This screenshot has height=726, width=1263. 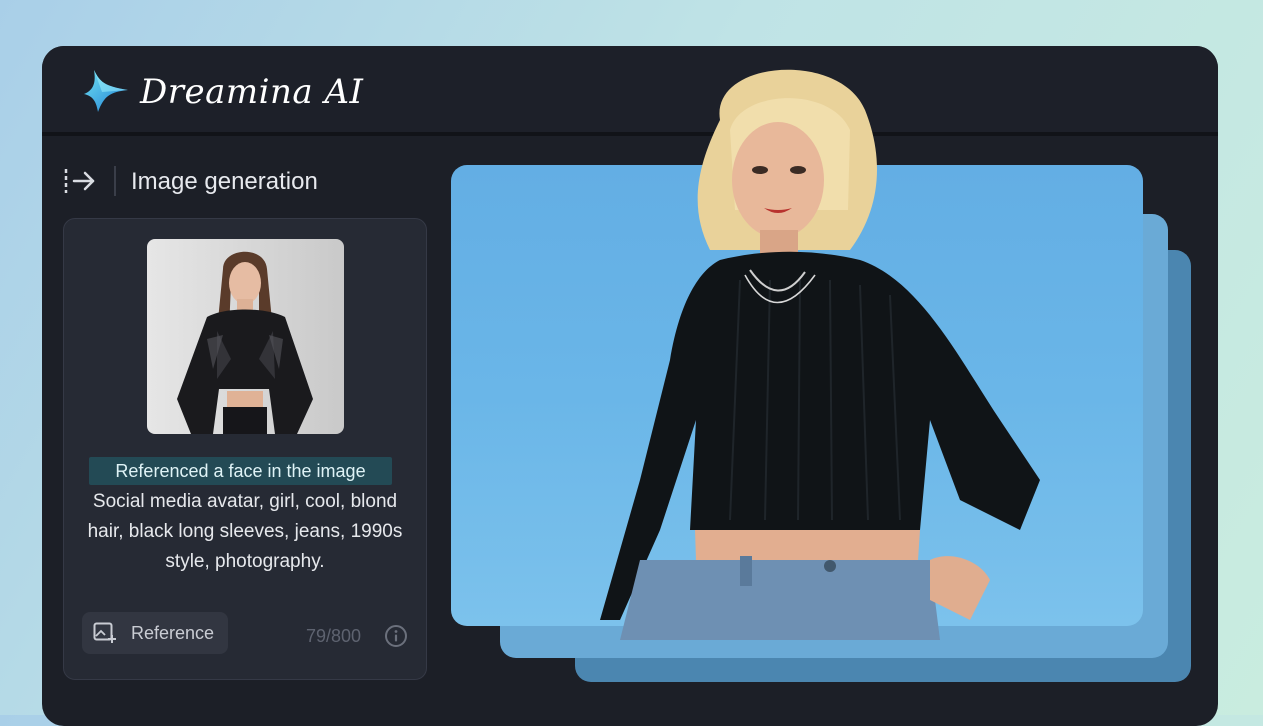 I want to click on header-divider, so click(x=115, y=181).